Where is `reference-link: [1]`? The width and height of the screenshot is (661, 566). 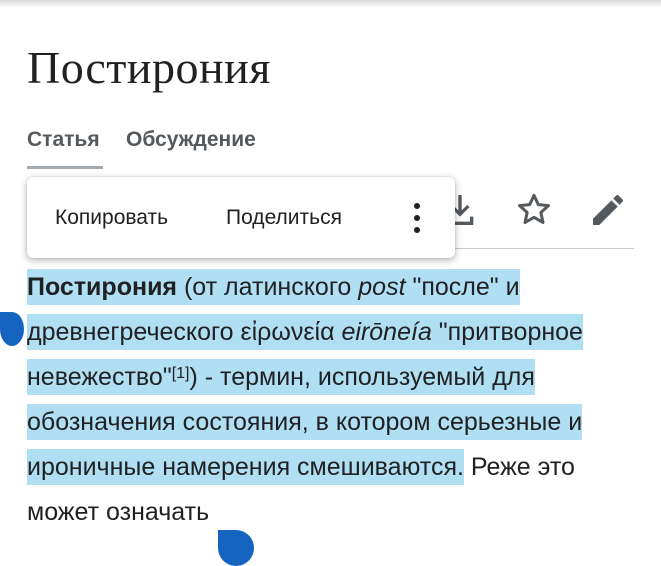 reference-link: [1] is located at coordinates (181, 373).